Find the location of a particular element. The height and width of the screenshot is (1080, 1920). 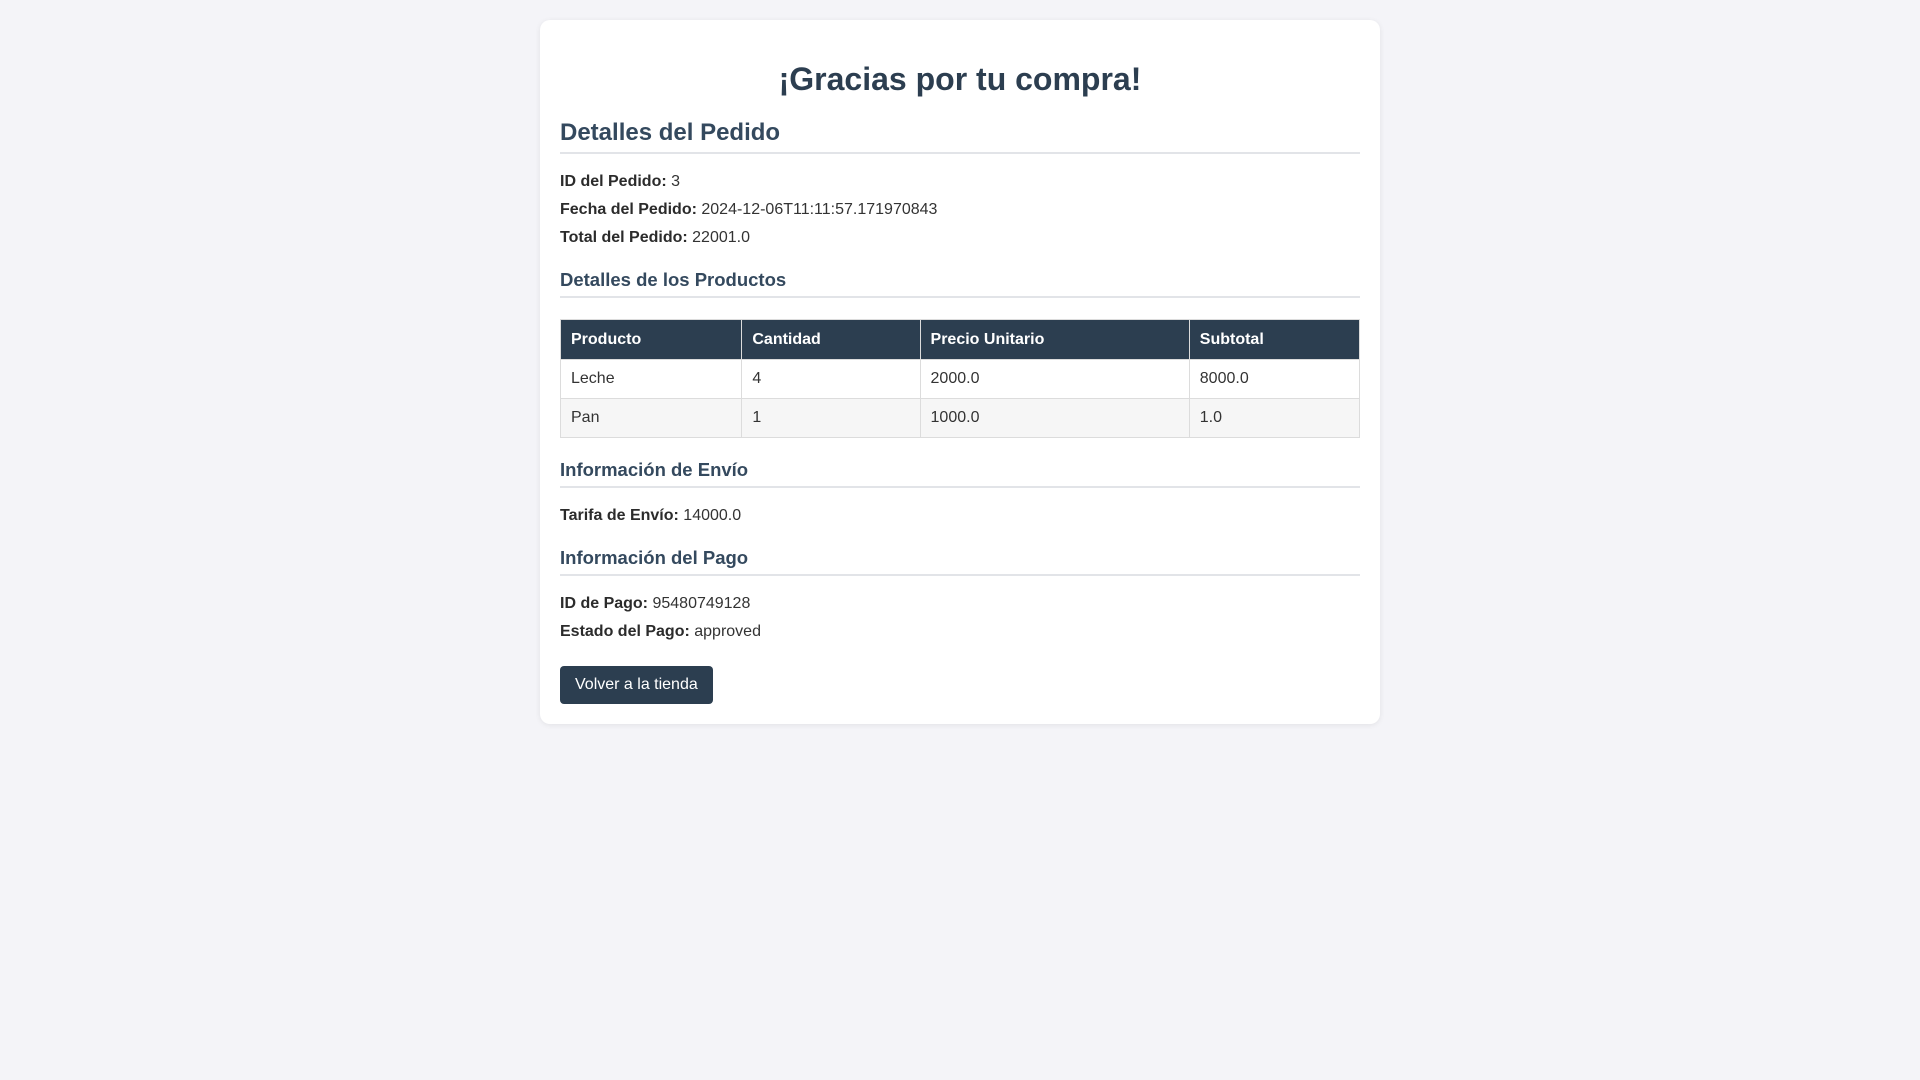

order-details-heading: Detalles del Pedido is located at coordinates (960, 136).